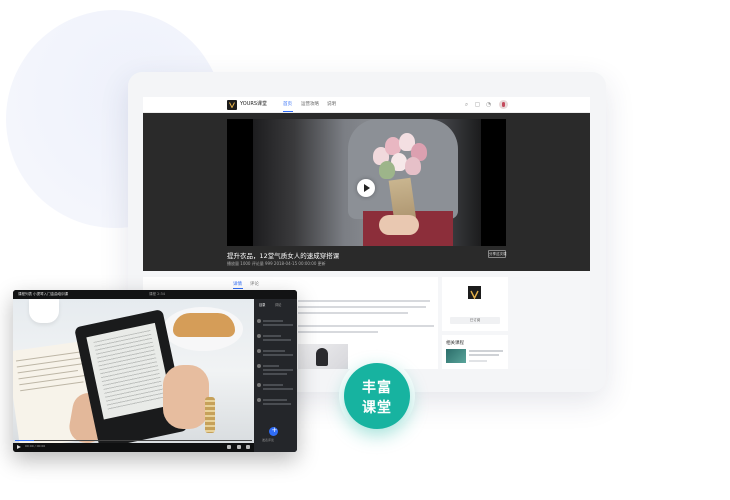 Image resolution: width=730 pixels, height=500 pixels. Describe the element at coordinates (50, 356) in the screenshot. I see `book-line` at that location.